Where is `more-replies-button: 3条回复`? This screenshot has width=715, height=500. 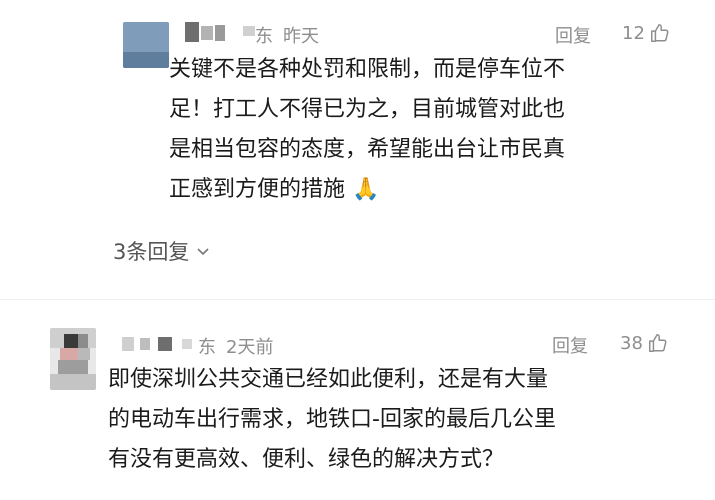 more-replies-button: 3条回复 is located at coordinates (162, 251).